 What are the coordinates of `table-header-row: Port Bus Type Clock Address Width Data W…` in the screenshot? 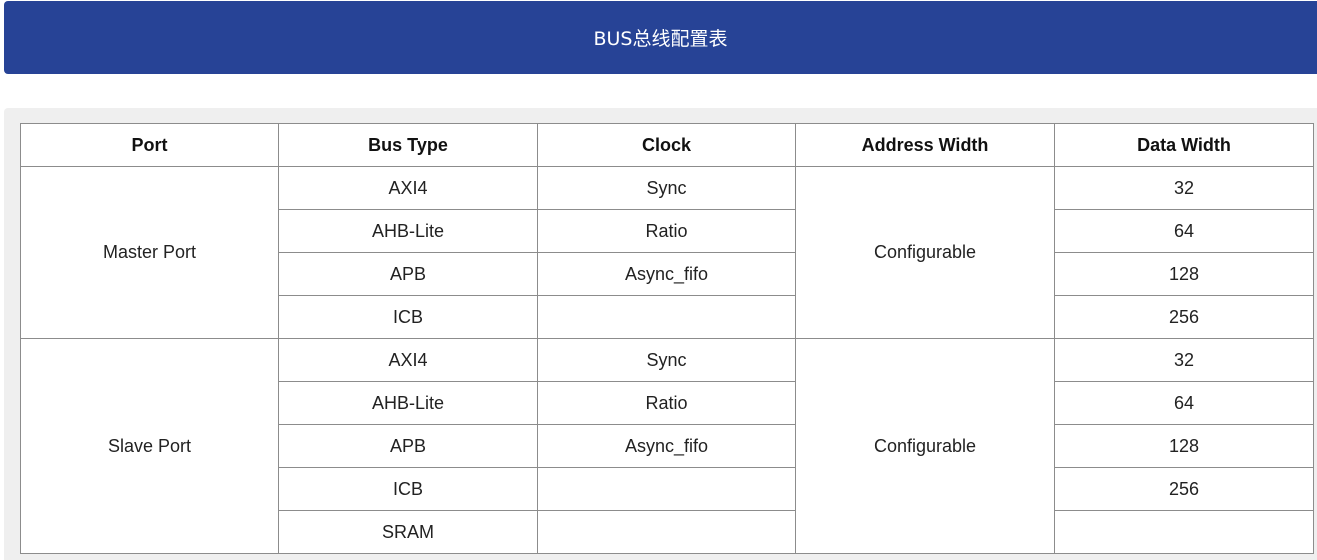 It's located at (667, 145).